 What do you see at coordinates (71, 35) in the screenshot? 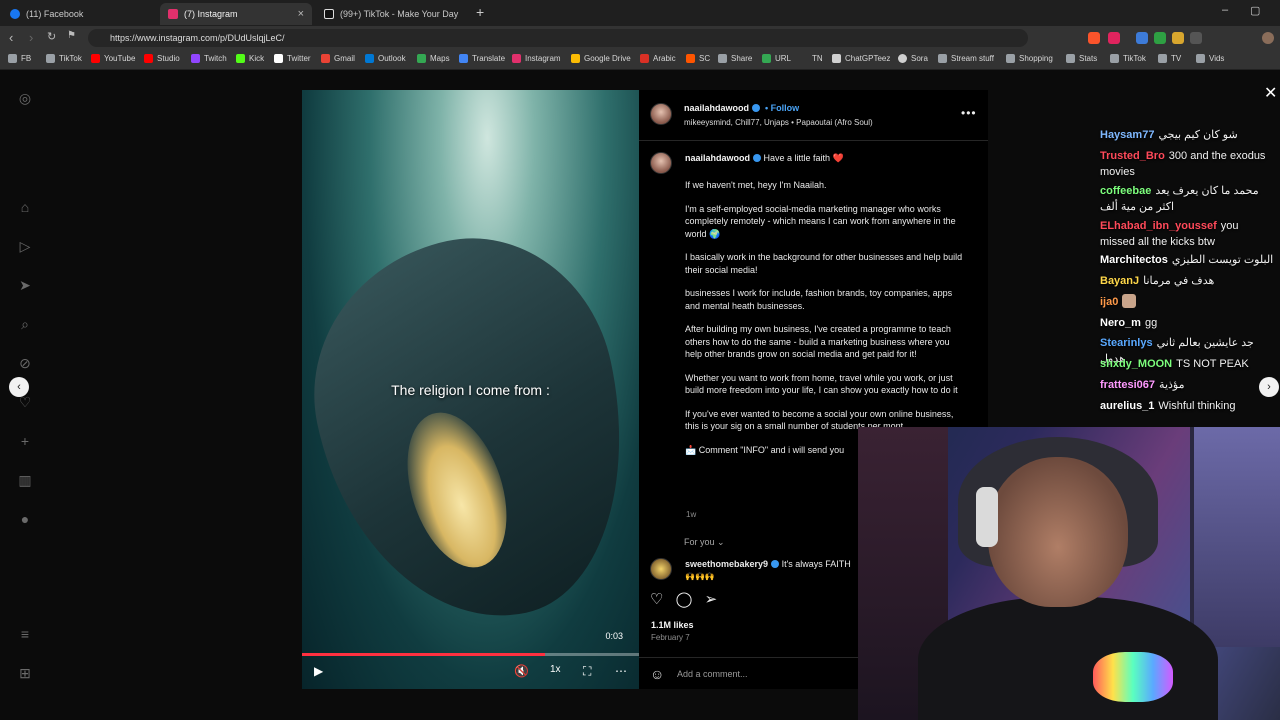
I see `bookmark-icon: ⚑` at bounding box center [71, 35].